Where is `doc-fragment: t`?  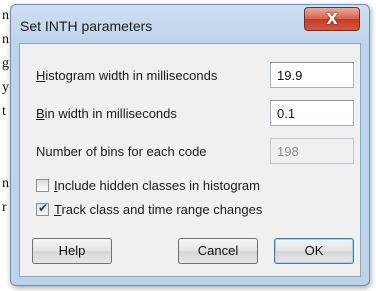
doc-fragment: t is located at coordinates (4, 111).